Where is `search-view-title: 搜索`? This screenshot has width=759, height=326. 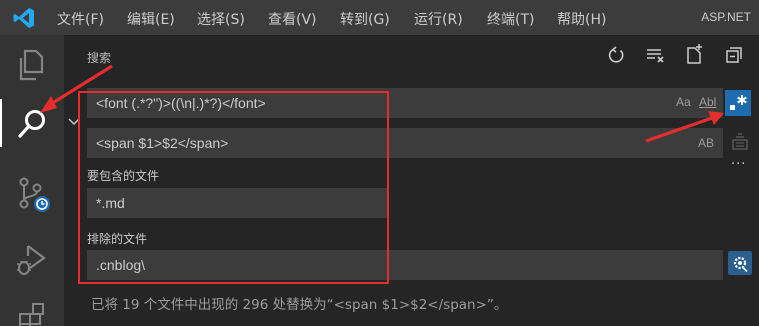
search-view-title: 搜索 is located at coordinates (99, 58).